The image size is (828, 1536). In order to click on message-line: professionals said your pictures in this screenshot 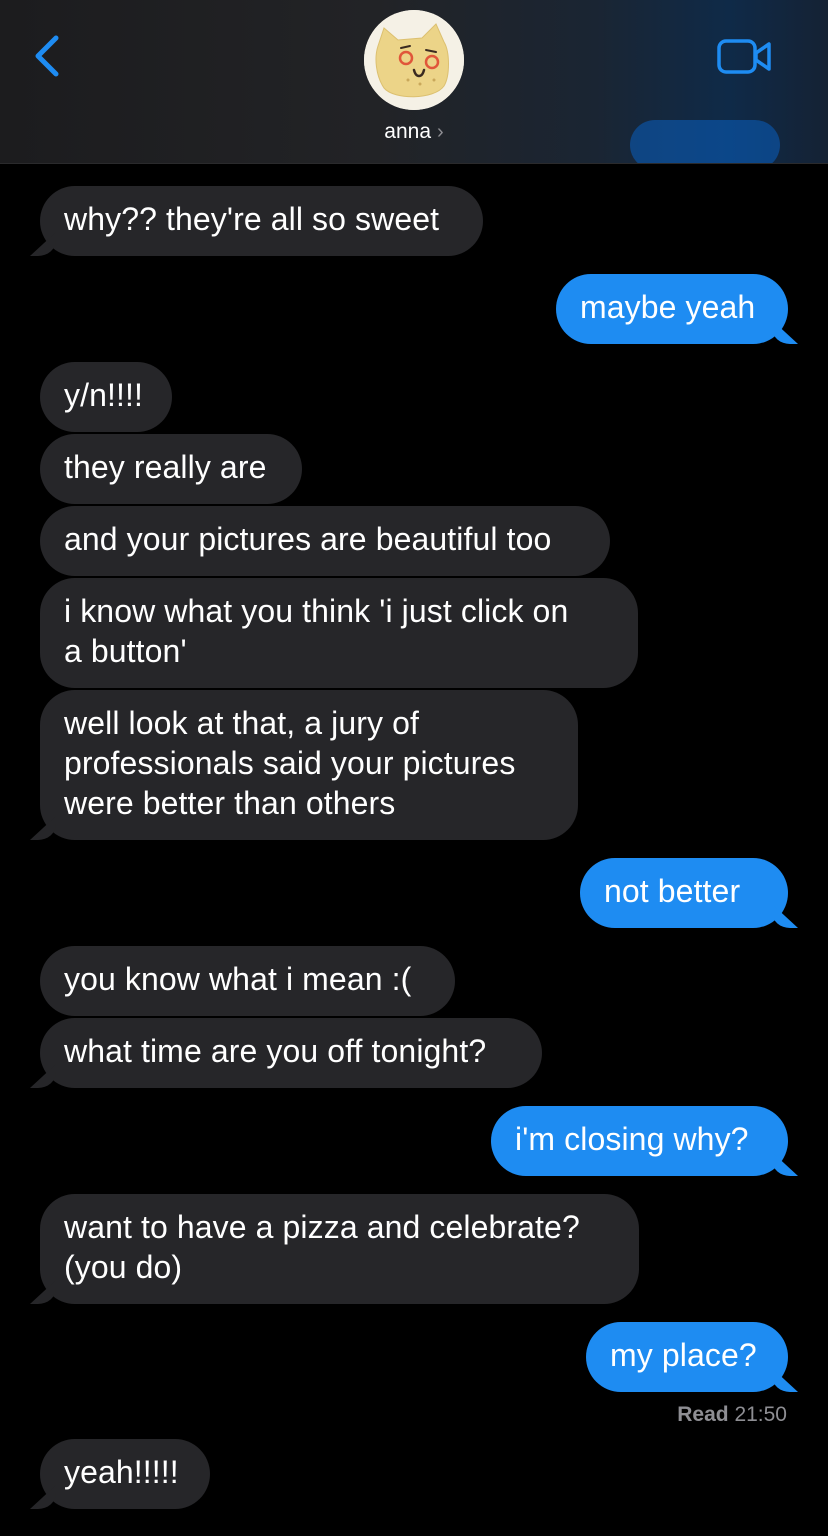, I will do `click(290, 763)`.